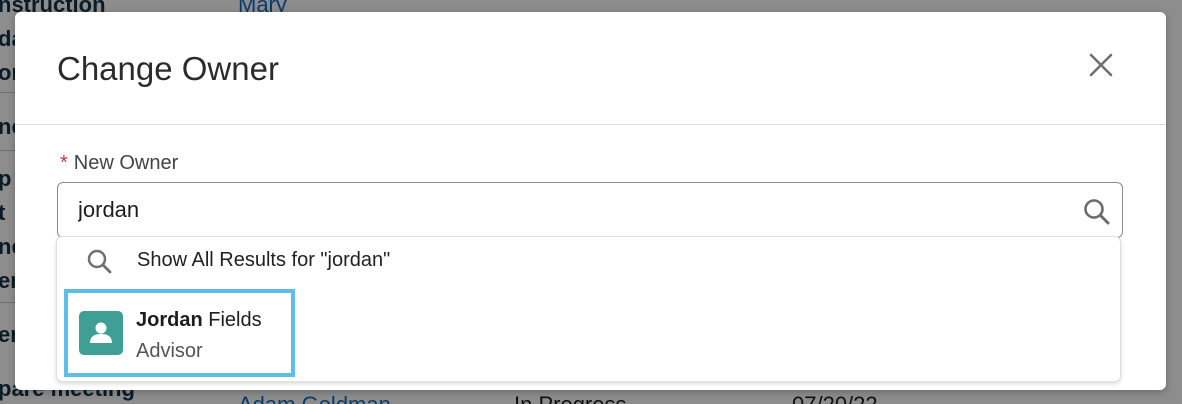 The width and height of the screenshot is (1182, 404). I want to click on new-owner-label: * New Owner, so click(119, 163).